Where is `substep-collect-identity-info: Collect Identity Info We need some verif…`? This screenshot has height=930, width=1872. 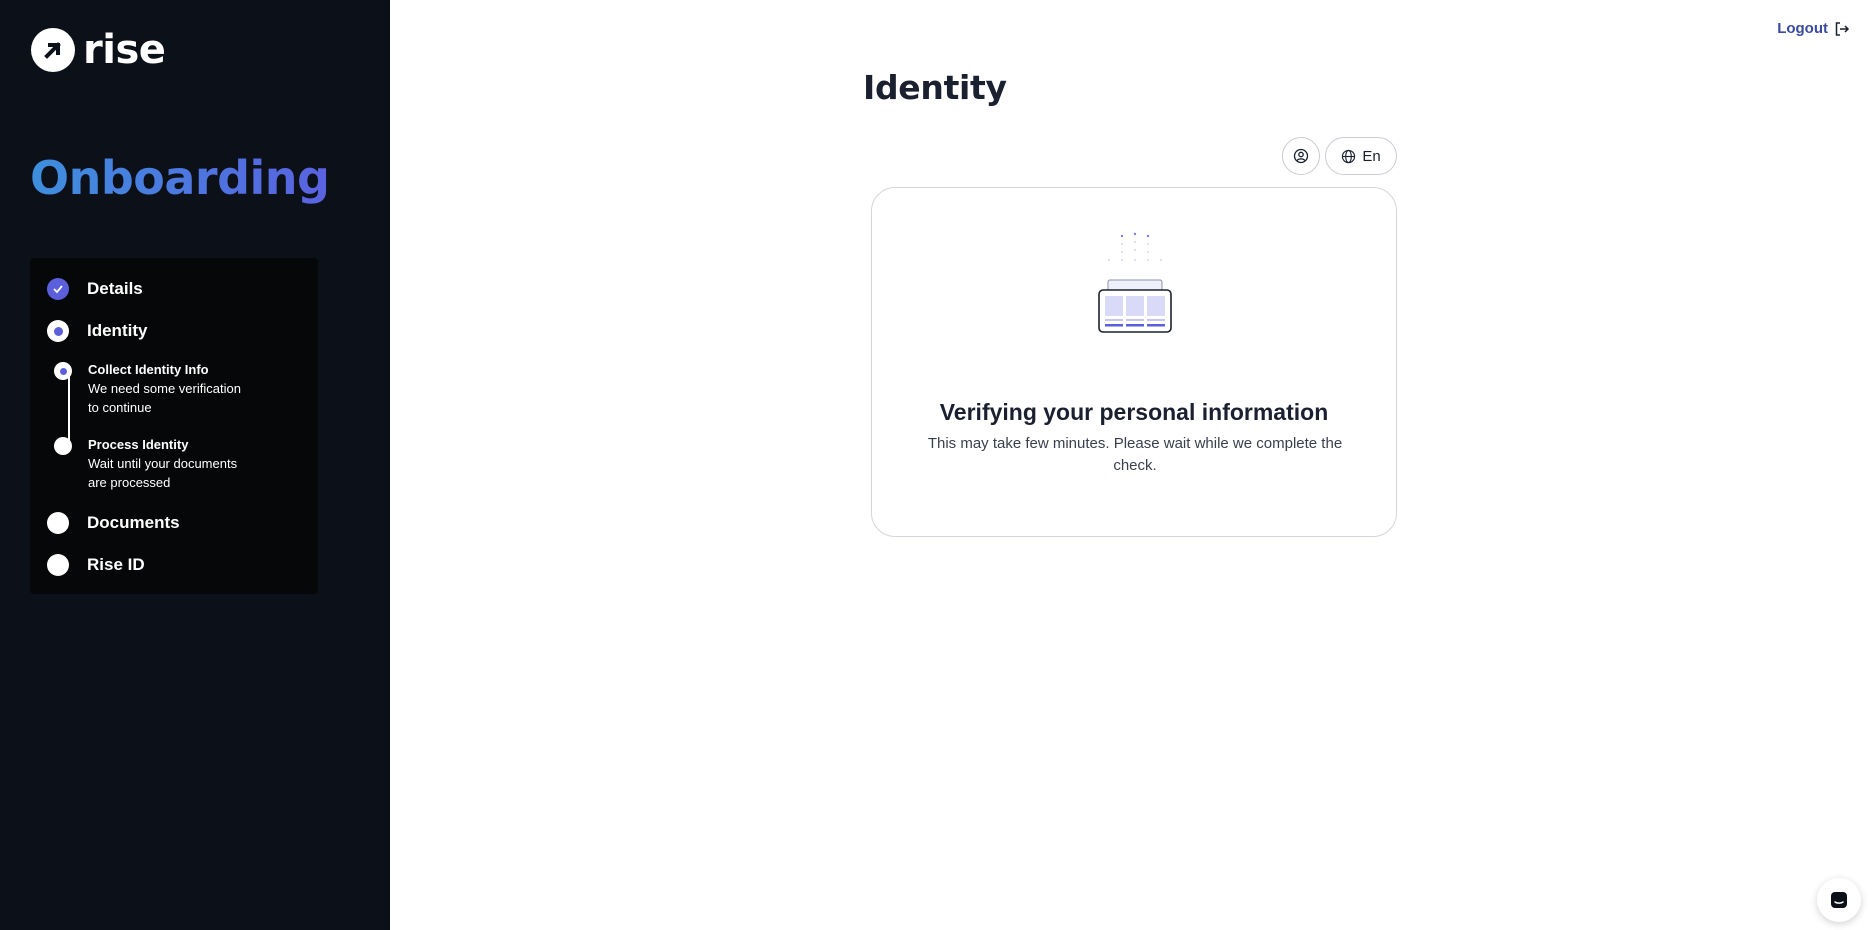
substep-collect-identity-info: Collect Identity Info We need some verif… is located at coordinates (176, 388).